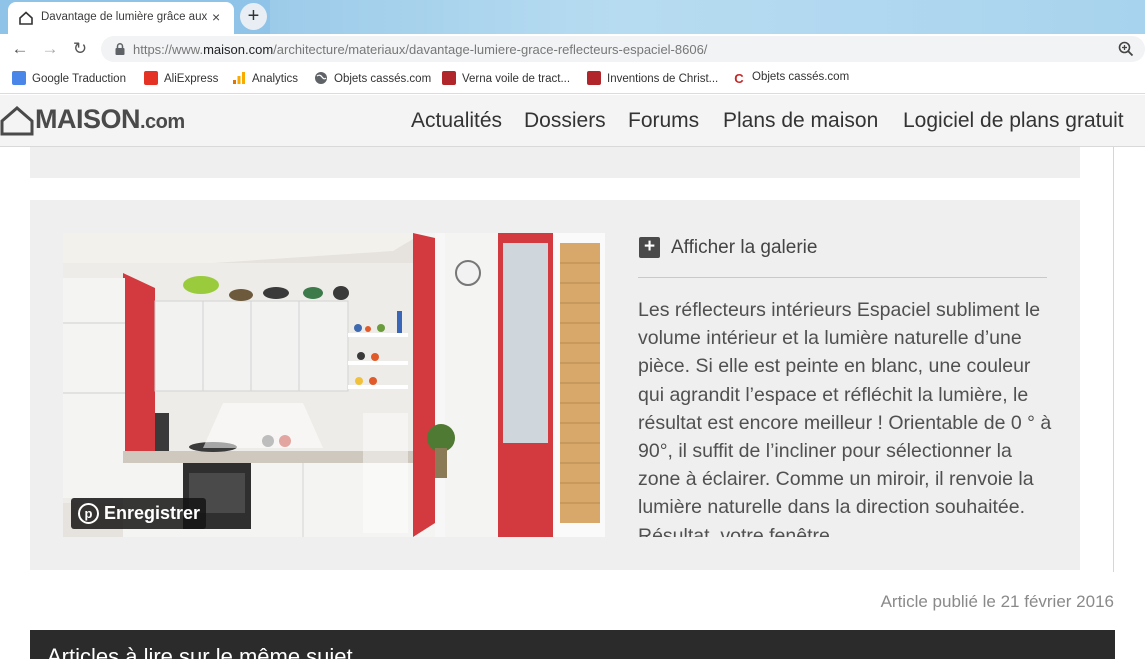 The image size is (1145, 659). What do you see at coordinates (321, 78) in the screenshot?
I see `globe-icon` at bounding box center [321, 78].